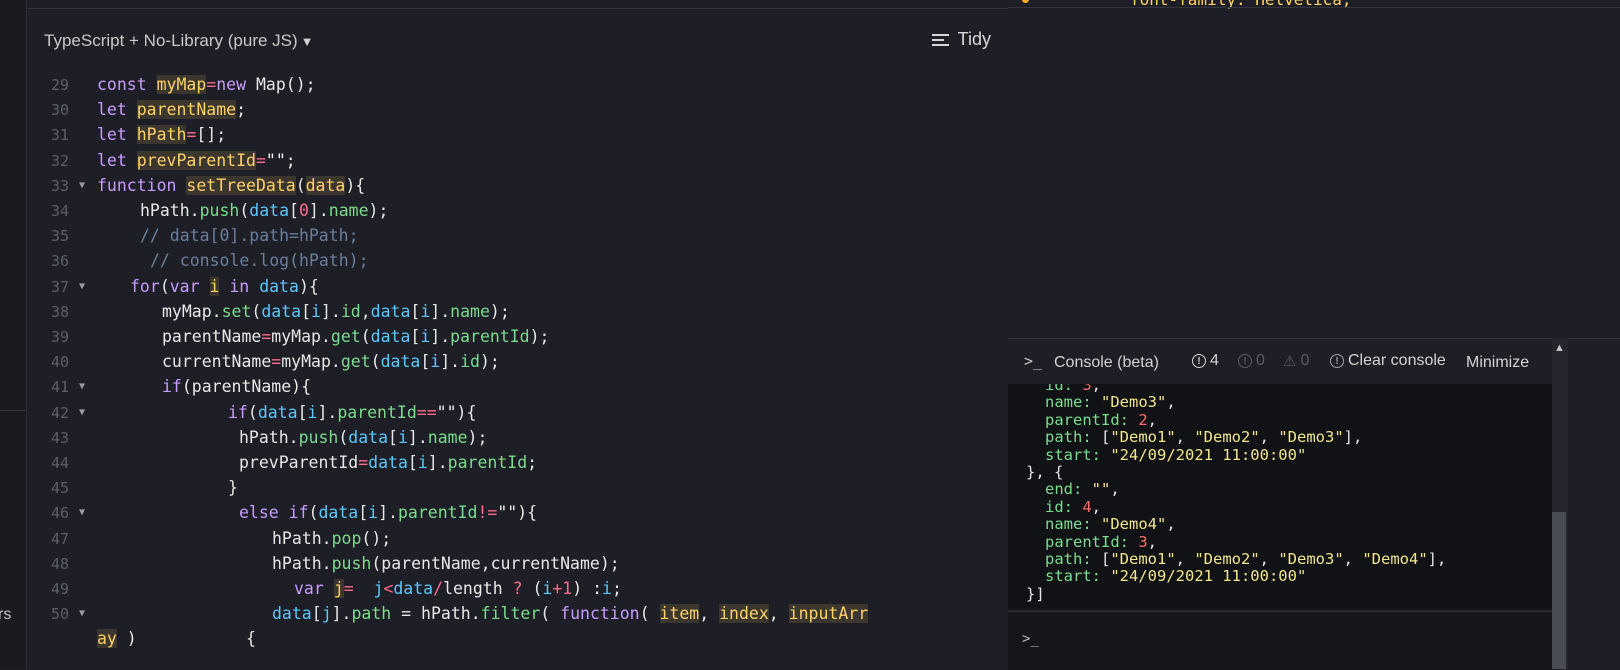 Image resolution: width=1620 pixels, height=670 pixels. I want to click on code-line: 35 // data[0].path=hPath;, so click(522, 236).